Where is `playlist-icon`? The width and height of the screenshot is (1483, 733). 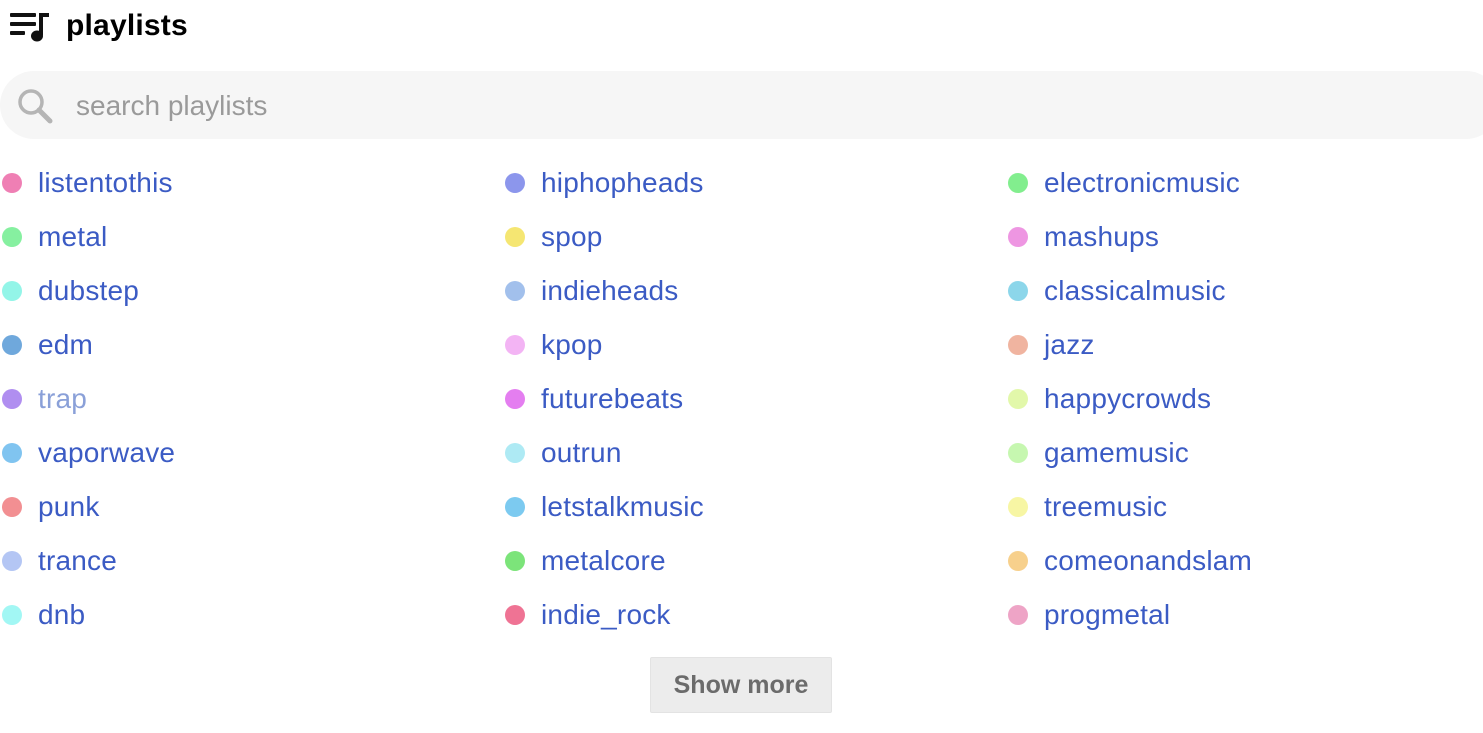
playlist-icon is located at coordinates (30, 26).